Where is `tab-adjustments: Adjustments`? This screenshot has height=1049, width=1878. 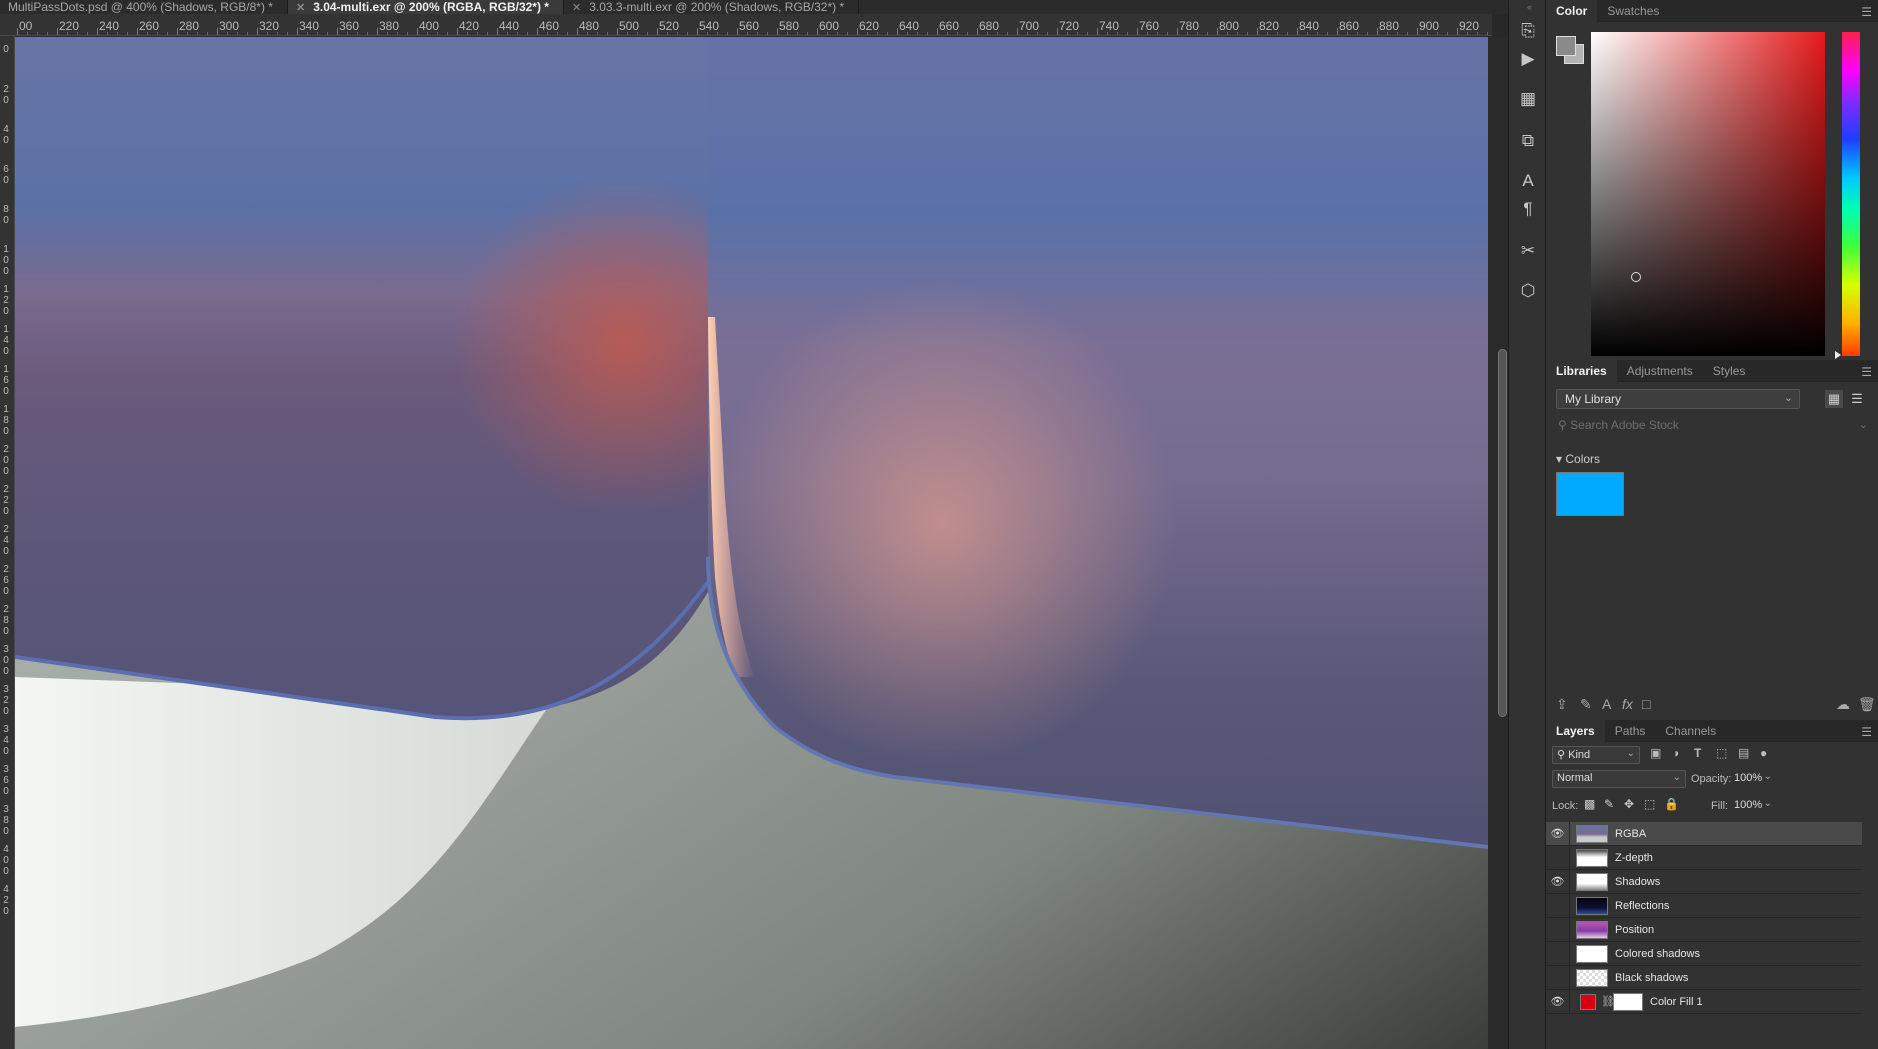 tab-adjustments: Adjustments is located at coordinates (1660, 371).